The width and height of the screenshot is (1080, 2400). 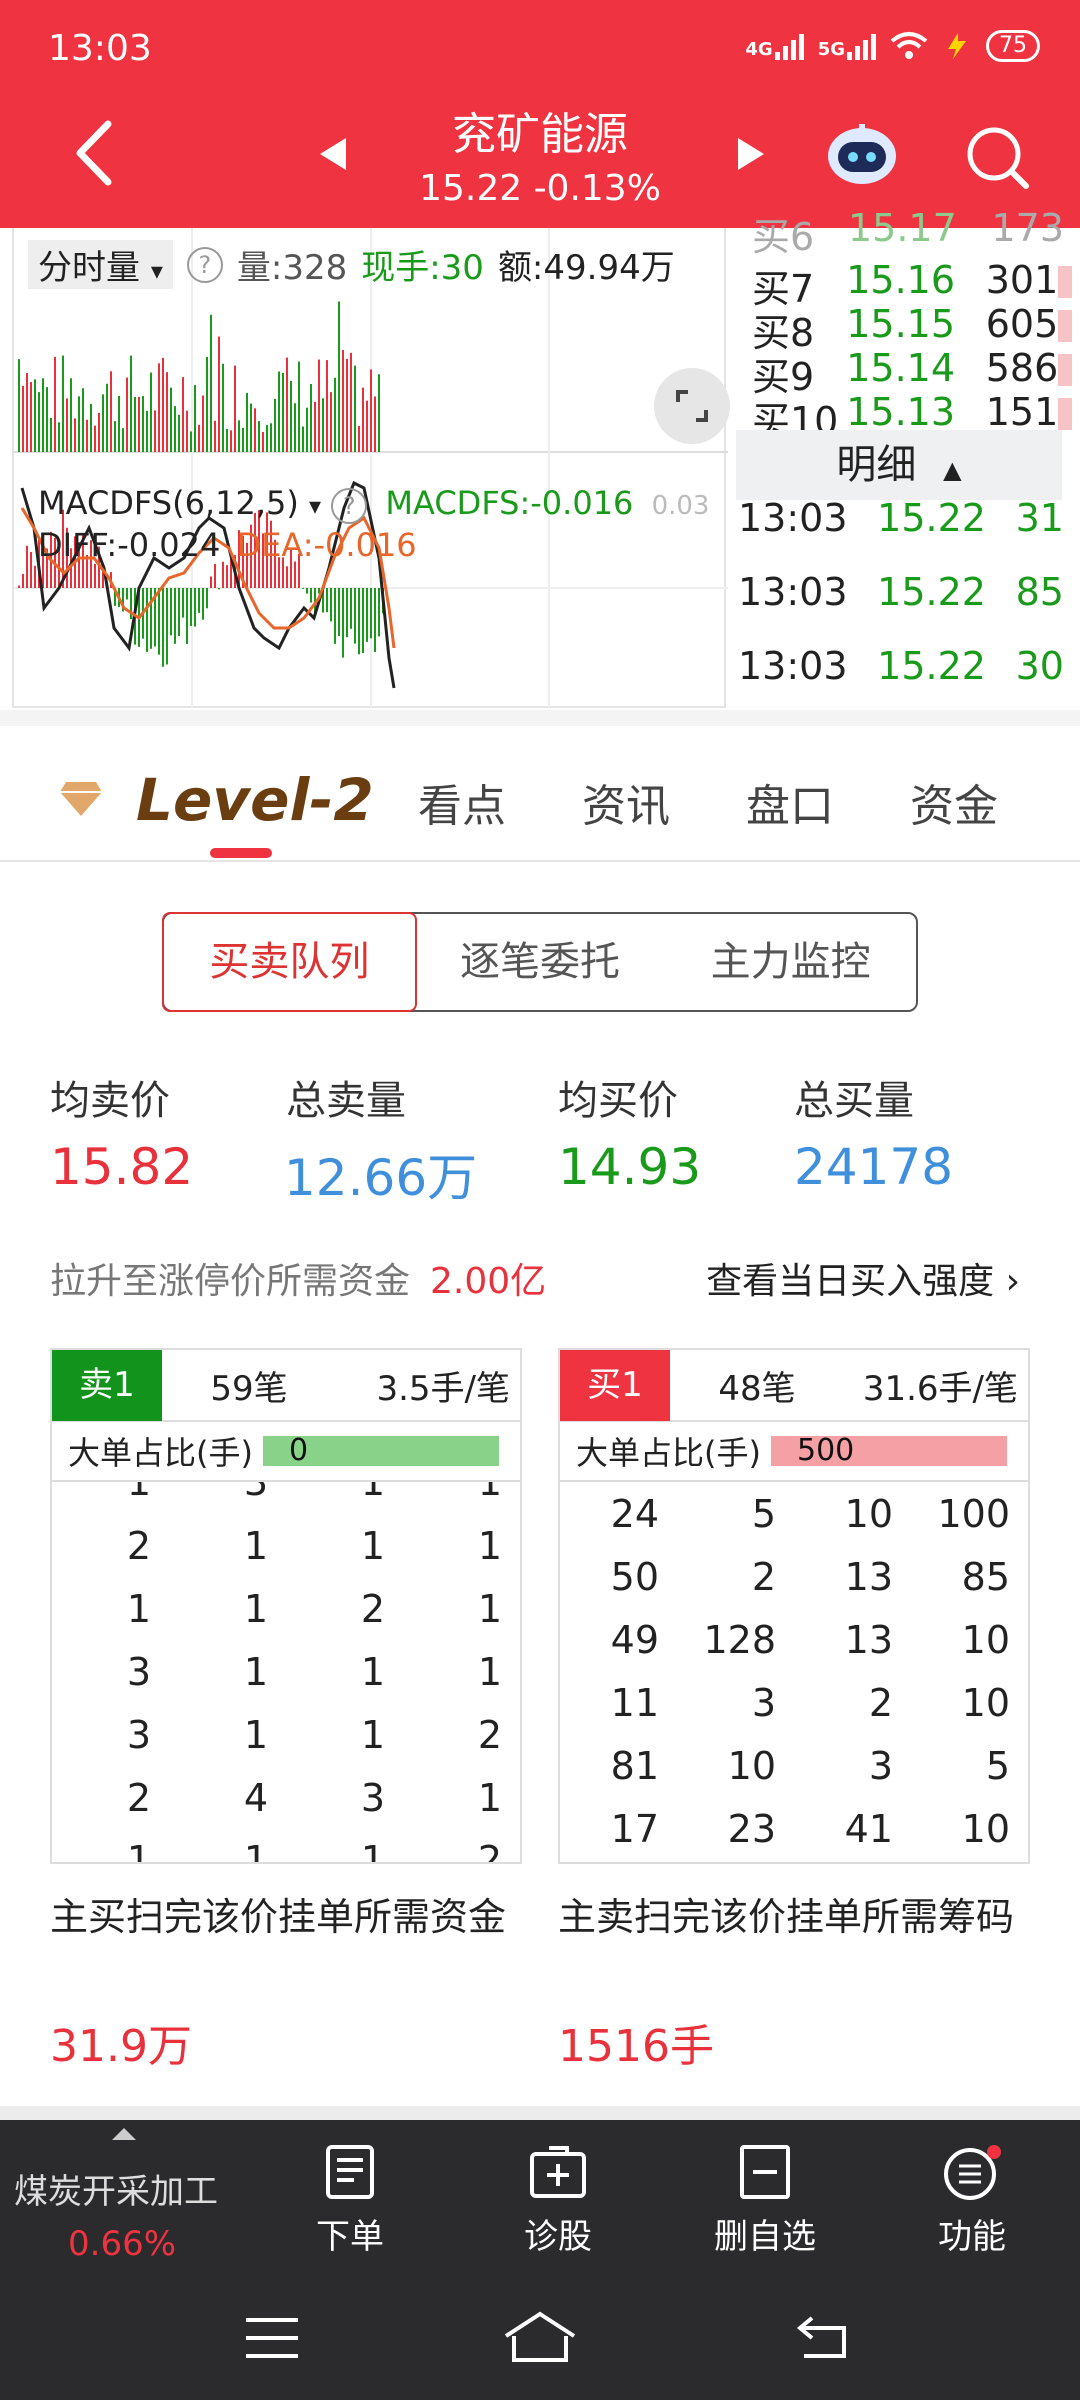 What do you see at coordinates (874, 1167) in the screenshot?
I see `total-buy-value: 24178` at bounding box center [874, 1167].